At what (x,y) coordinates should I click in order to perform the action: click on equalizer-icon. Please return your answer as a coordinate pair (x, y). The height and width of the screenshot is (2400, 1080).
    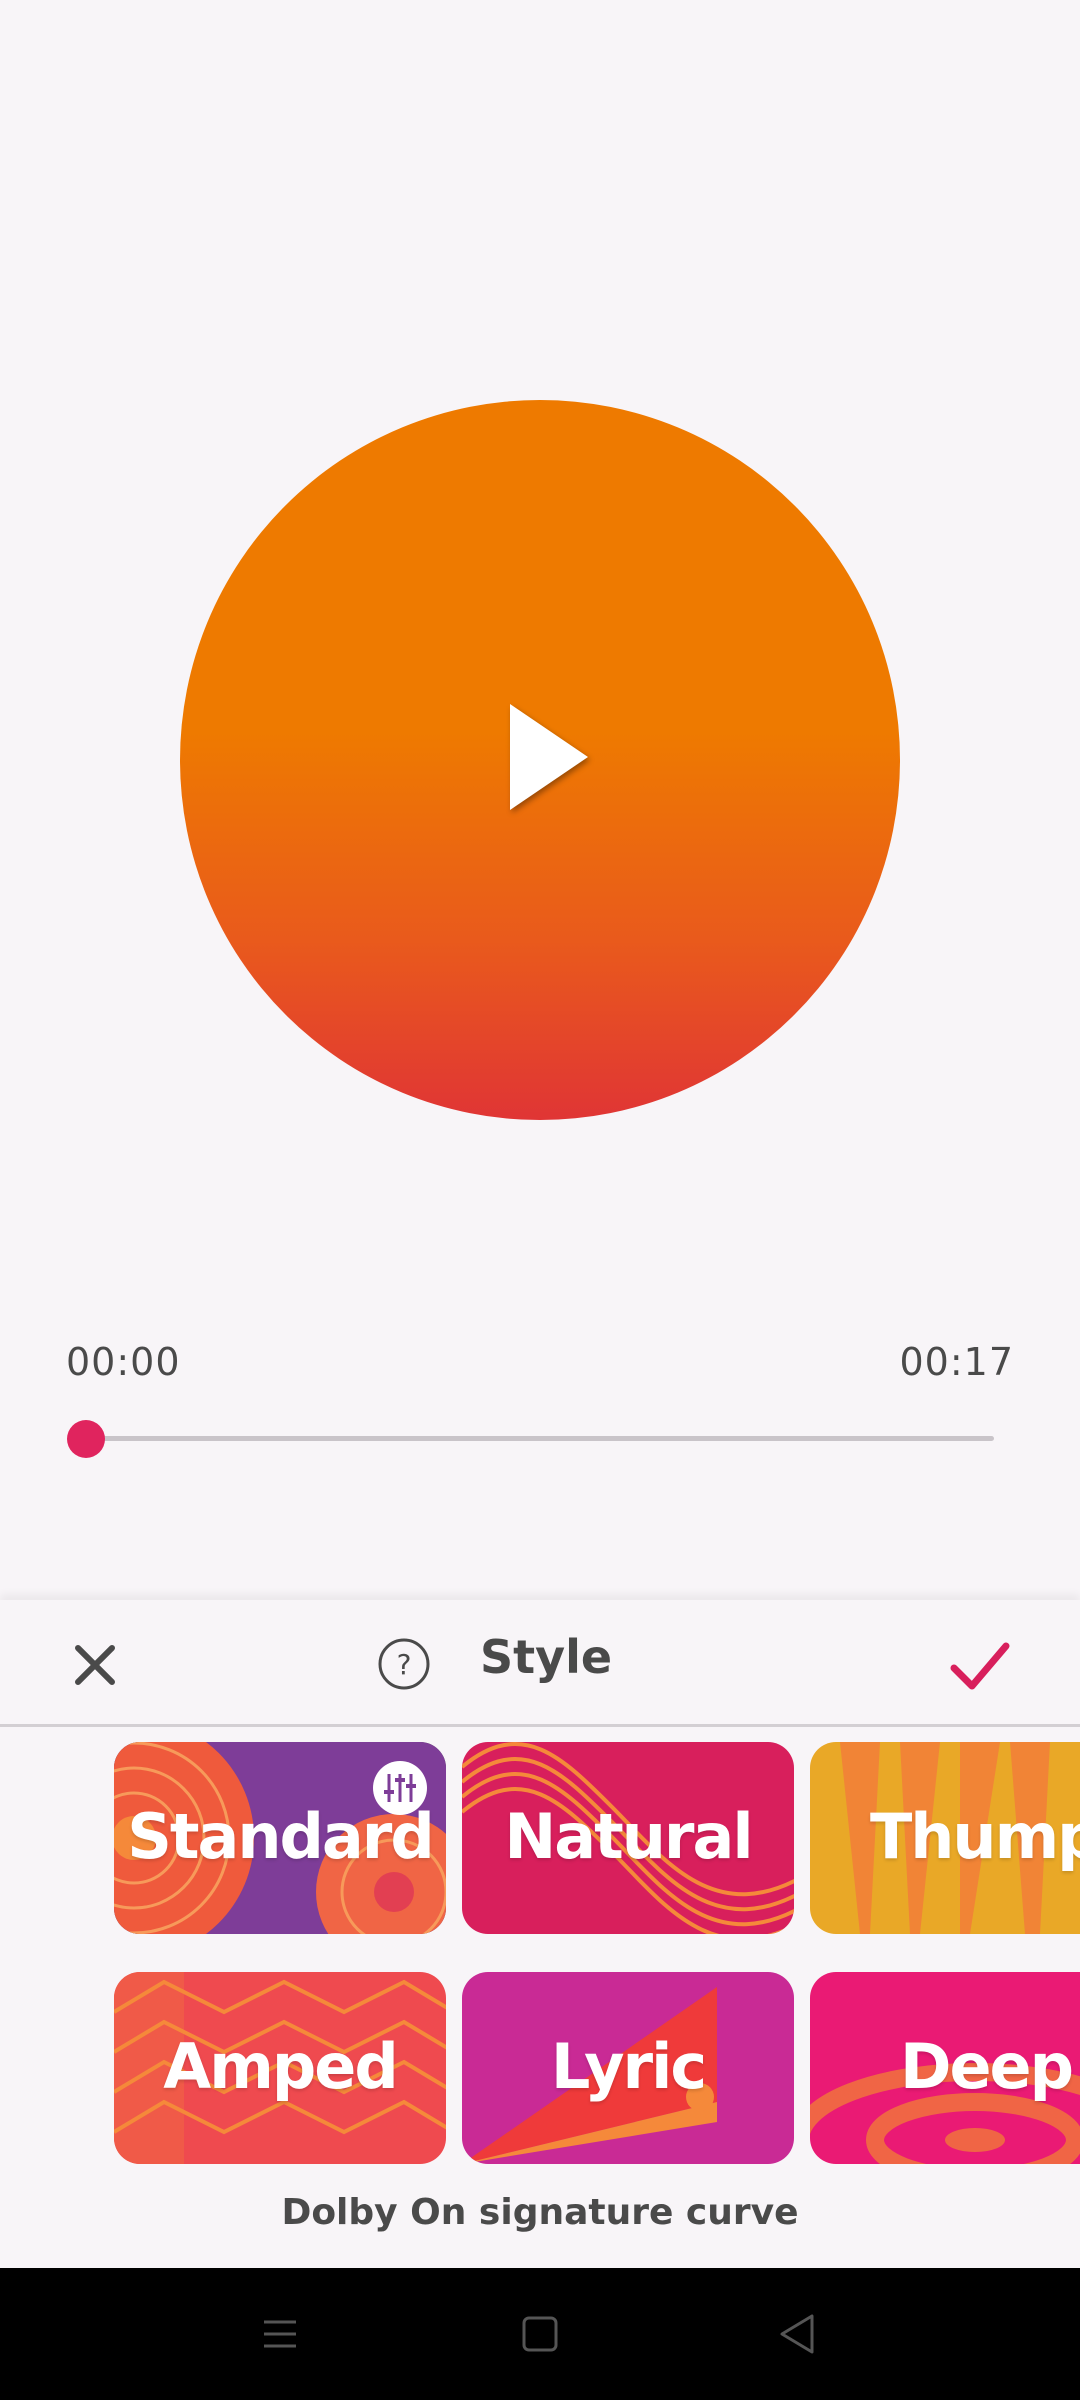
    Looking at the image, I should click on (400, 1788).